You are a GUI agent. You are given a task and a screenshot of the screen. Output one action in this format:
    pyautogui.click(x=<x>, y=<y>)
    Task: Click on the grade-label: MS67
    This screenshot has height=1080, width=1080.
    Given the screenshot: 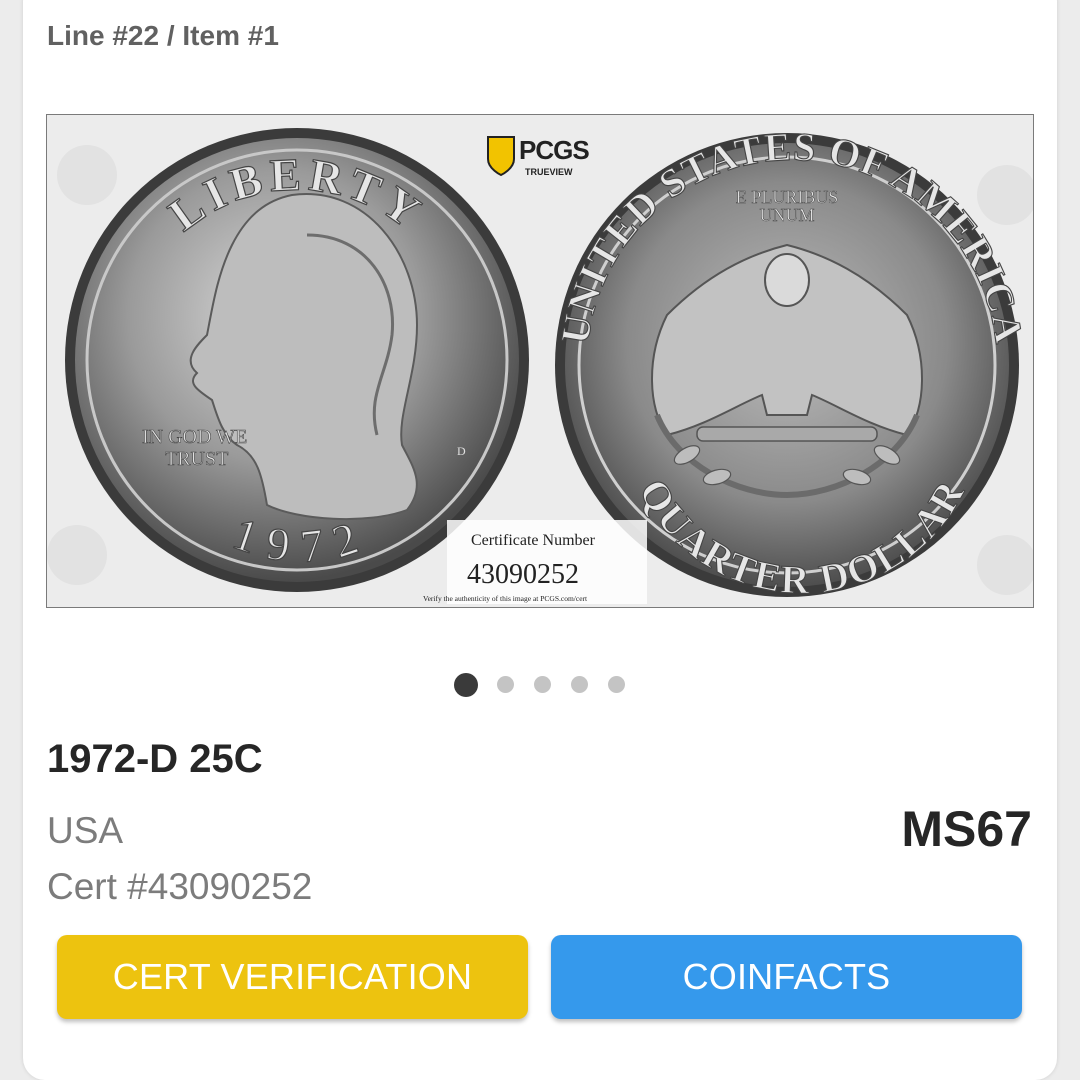 What is the action you would take?
    pyautogui.click(x=966, y=829)
    